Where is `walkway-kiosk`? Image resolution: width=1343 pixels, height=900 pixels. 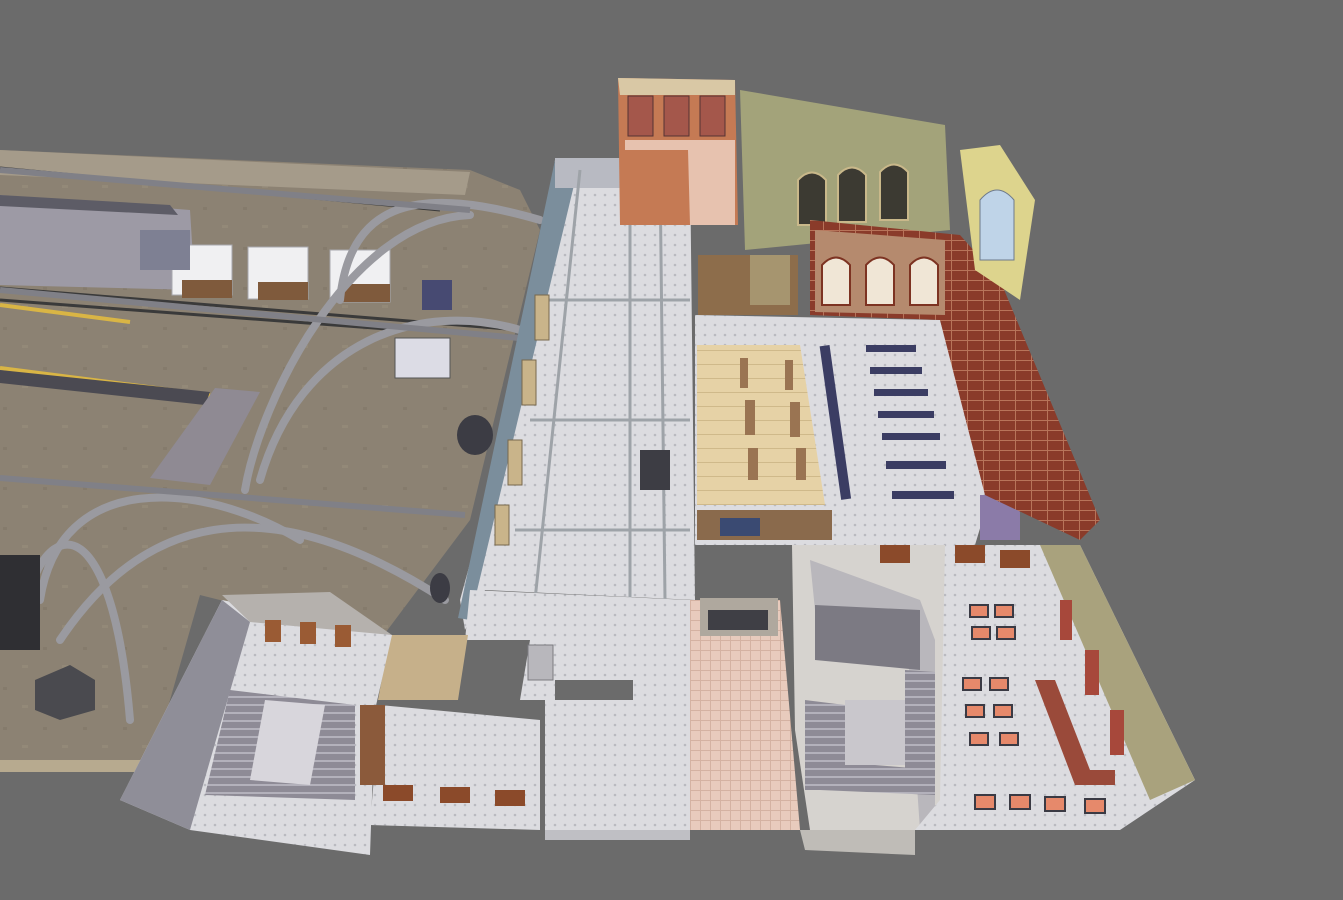
walkway-kiosk is located at coordinates (540, 662).